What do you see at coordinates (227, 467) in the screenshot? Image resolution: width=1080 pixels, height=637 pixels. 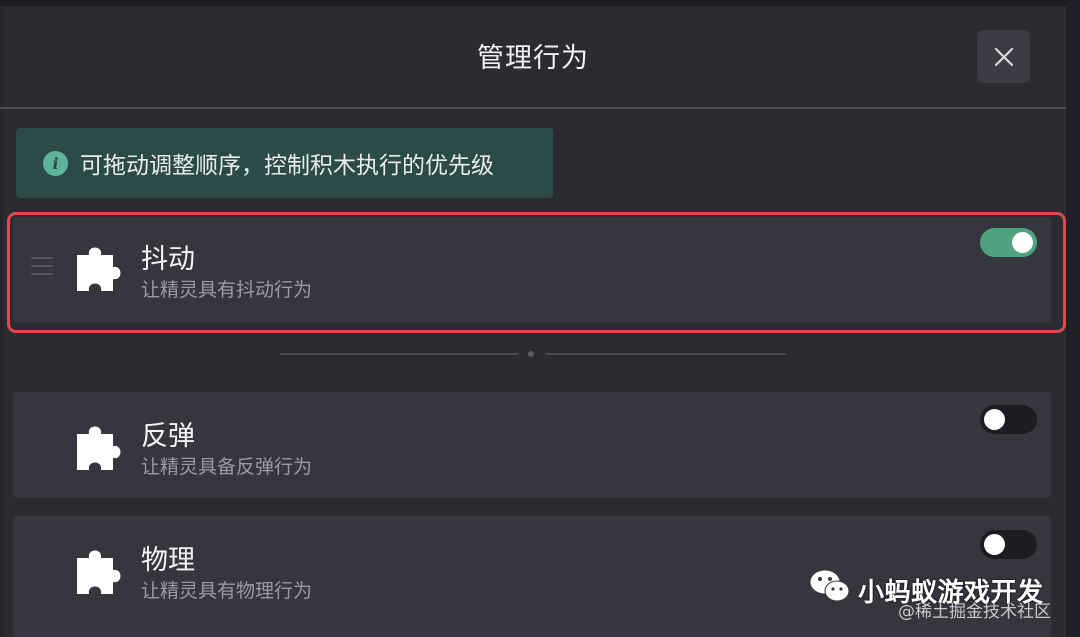 I see `behavior-description: 让精灵具备反弹行为` at bounding box center [227, 467].